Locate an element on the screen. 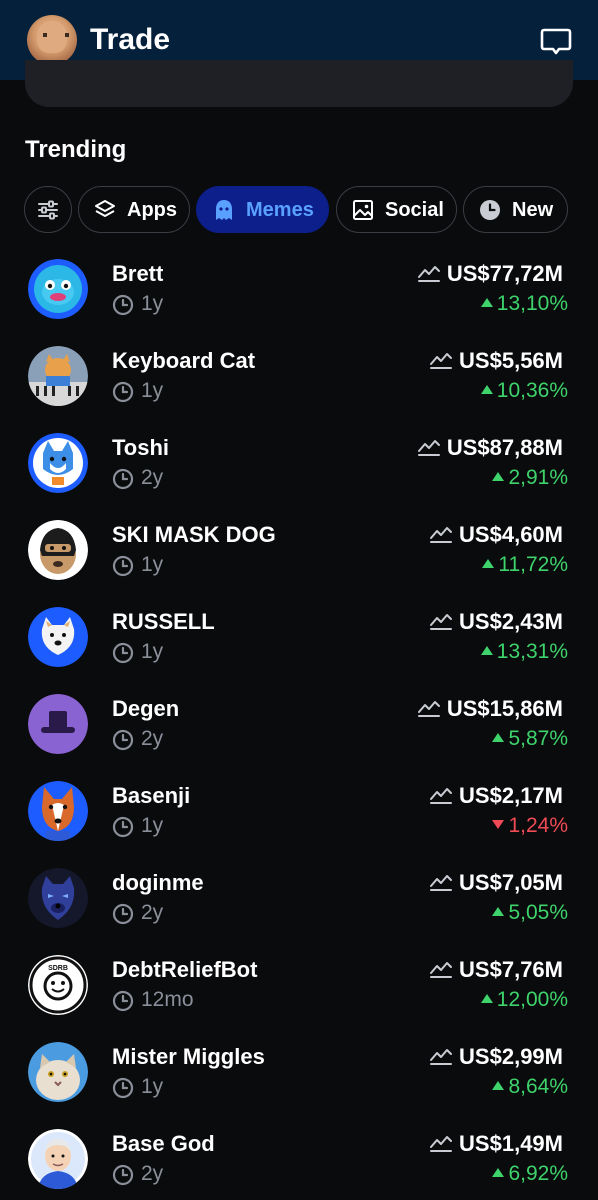  filter-new-label: New is located at coordinates (533, 210).